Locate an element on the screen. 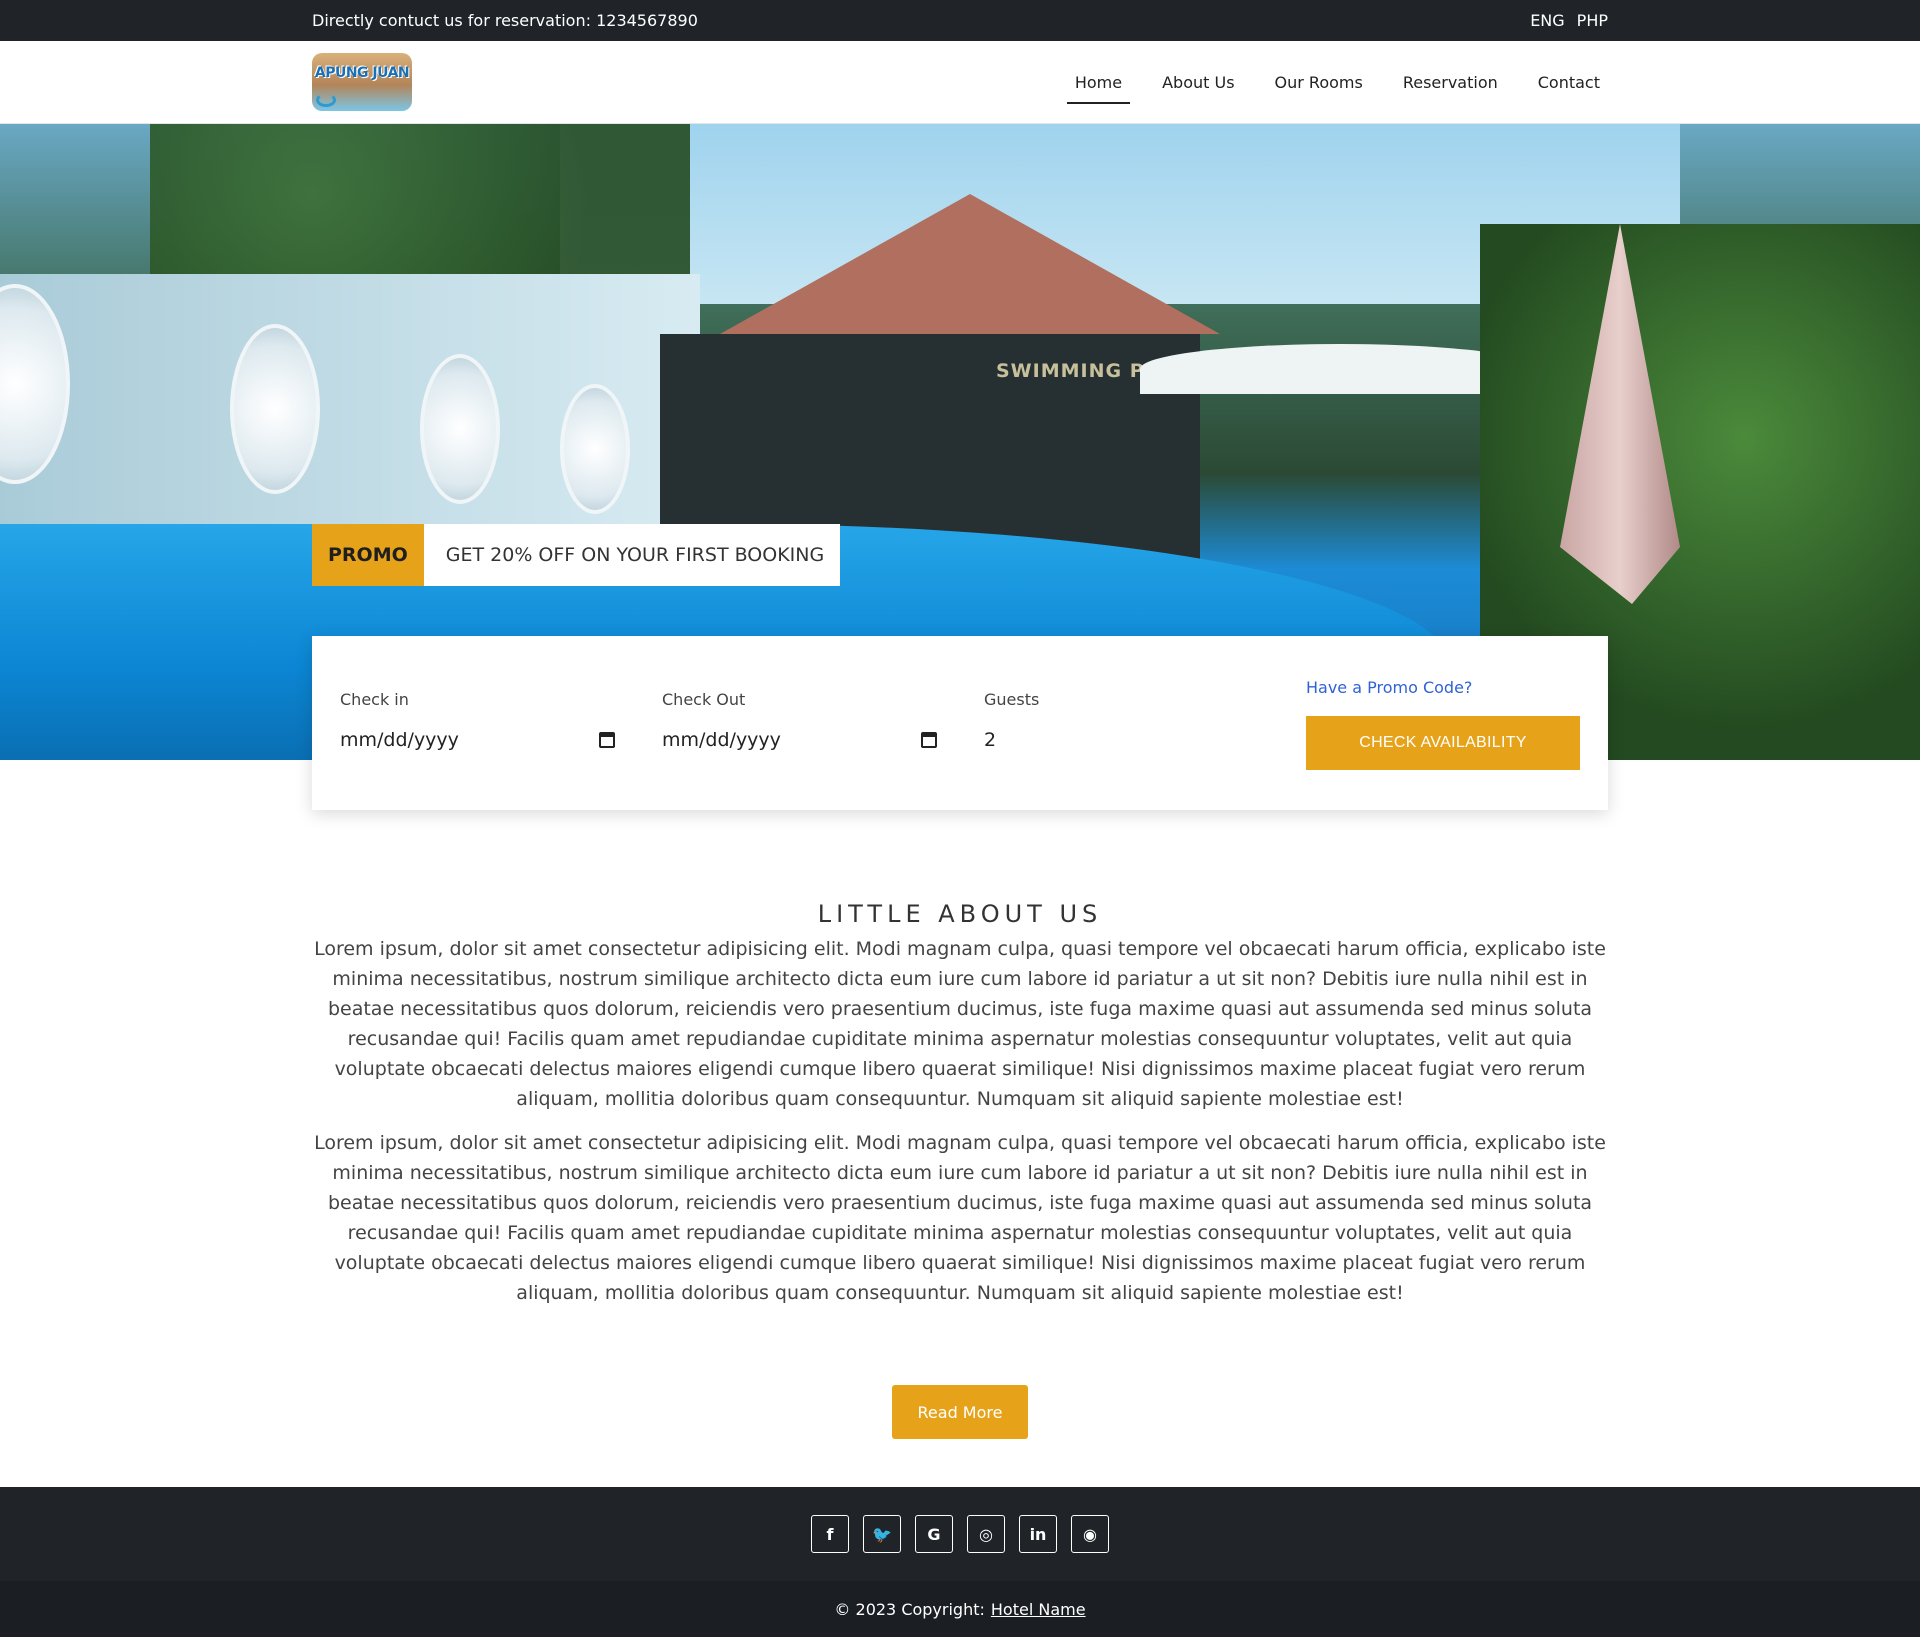 The image size is (1920, 1637). wave-icon is located at coordinates (326, 100).